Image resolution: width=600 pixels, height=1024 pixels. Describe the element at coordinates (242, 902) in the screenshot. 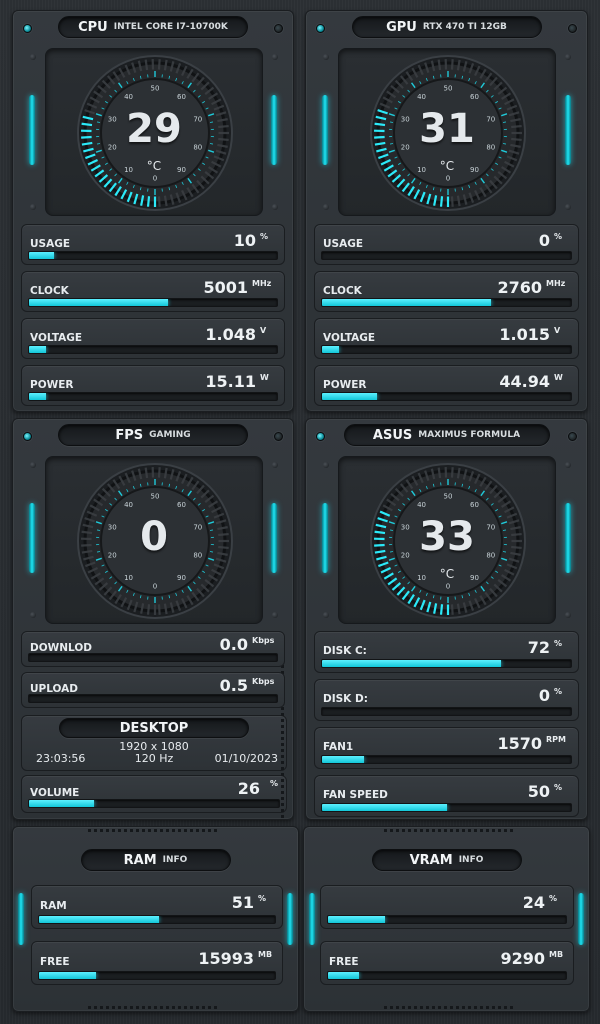

I see `metric-value: 51` at that location.